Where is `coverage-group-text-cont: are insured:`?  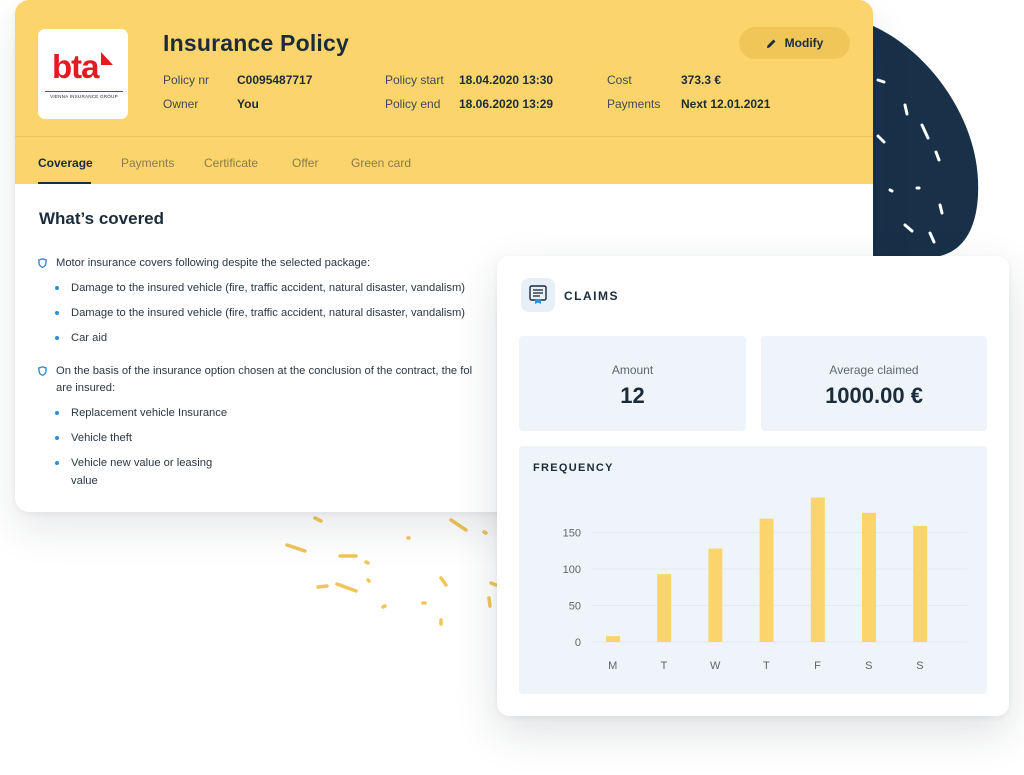 coverage-group-text-cont: are insured: is located at coordinates (86, 388).